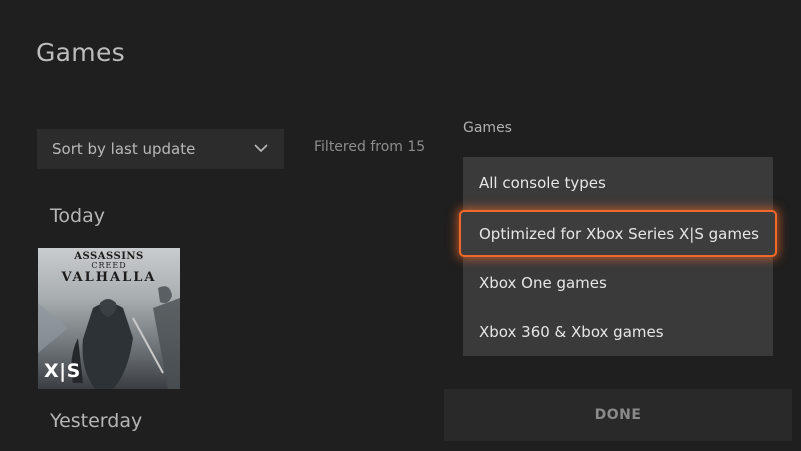 The image size is (801, 451). I want to click on section-heading-yesterday: Yesterday, so click(96, 421).